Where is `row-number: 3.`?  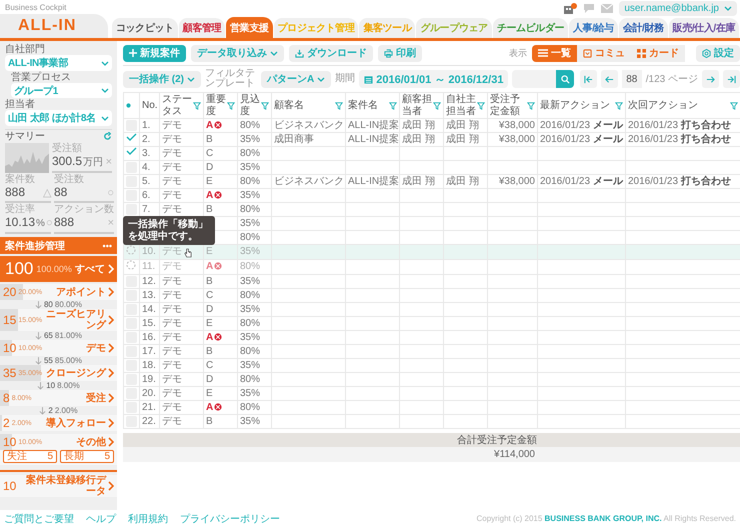
row-number: 3. is located at coordinates (146, 153).